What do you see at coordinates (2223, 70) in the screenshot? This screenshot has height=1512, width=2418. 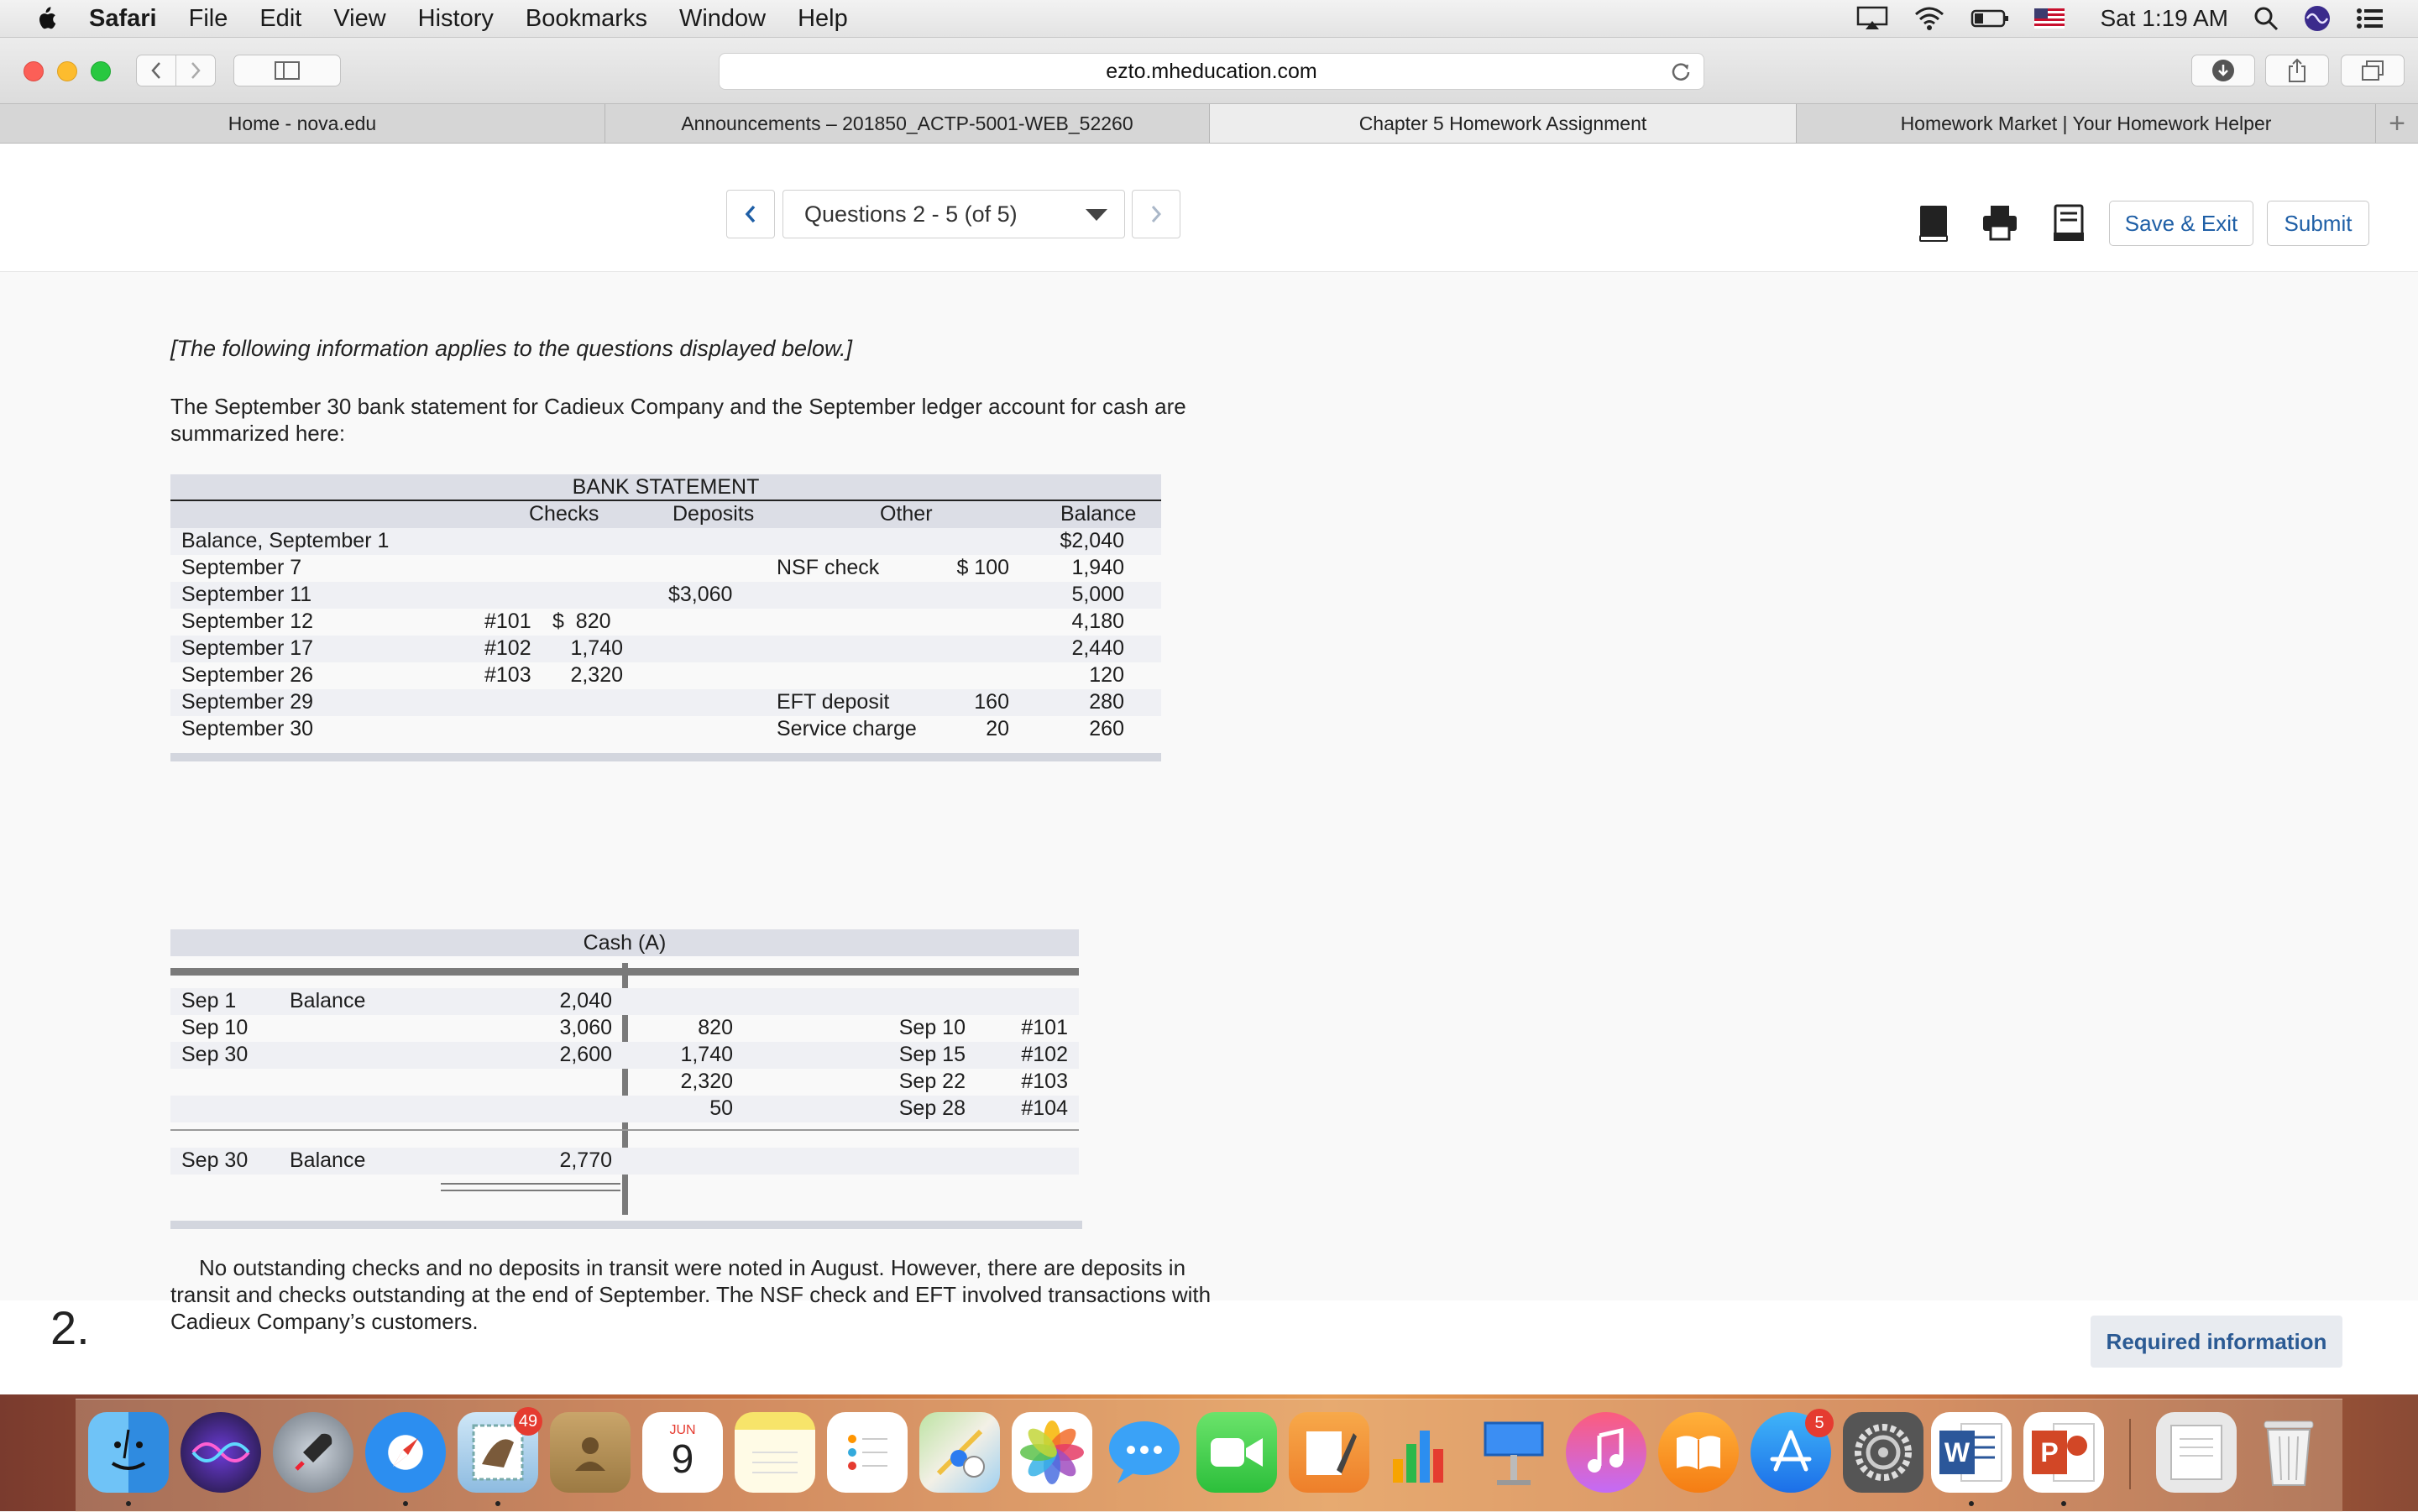 I see `downloads-button` at bounding box center [2223, 70].